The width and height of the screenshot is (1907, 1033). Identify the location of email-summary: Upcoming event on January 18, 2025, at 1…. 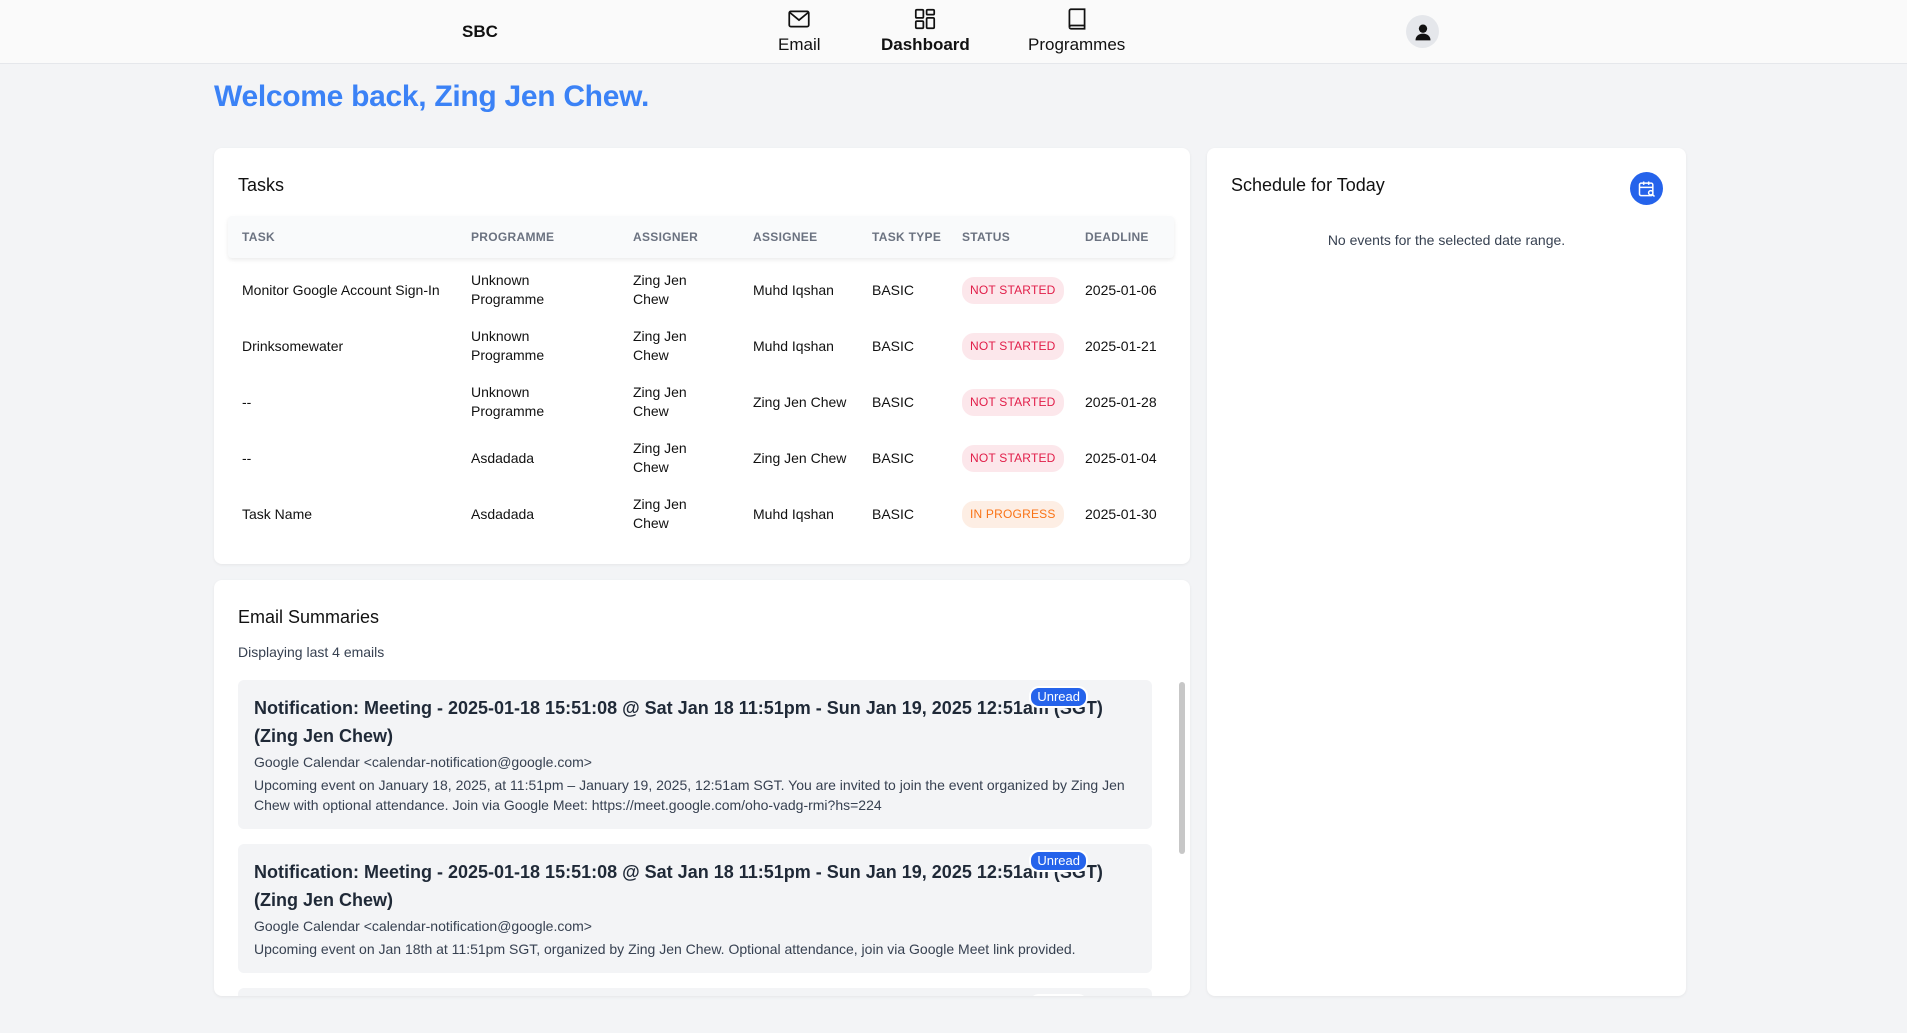
(689, 795).